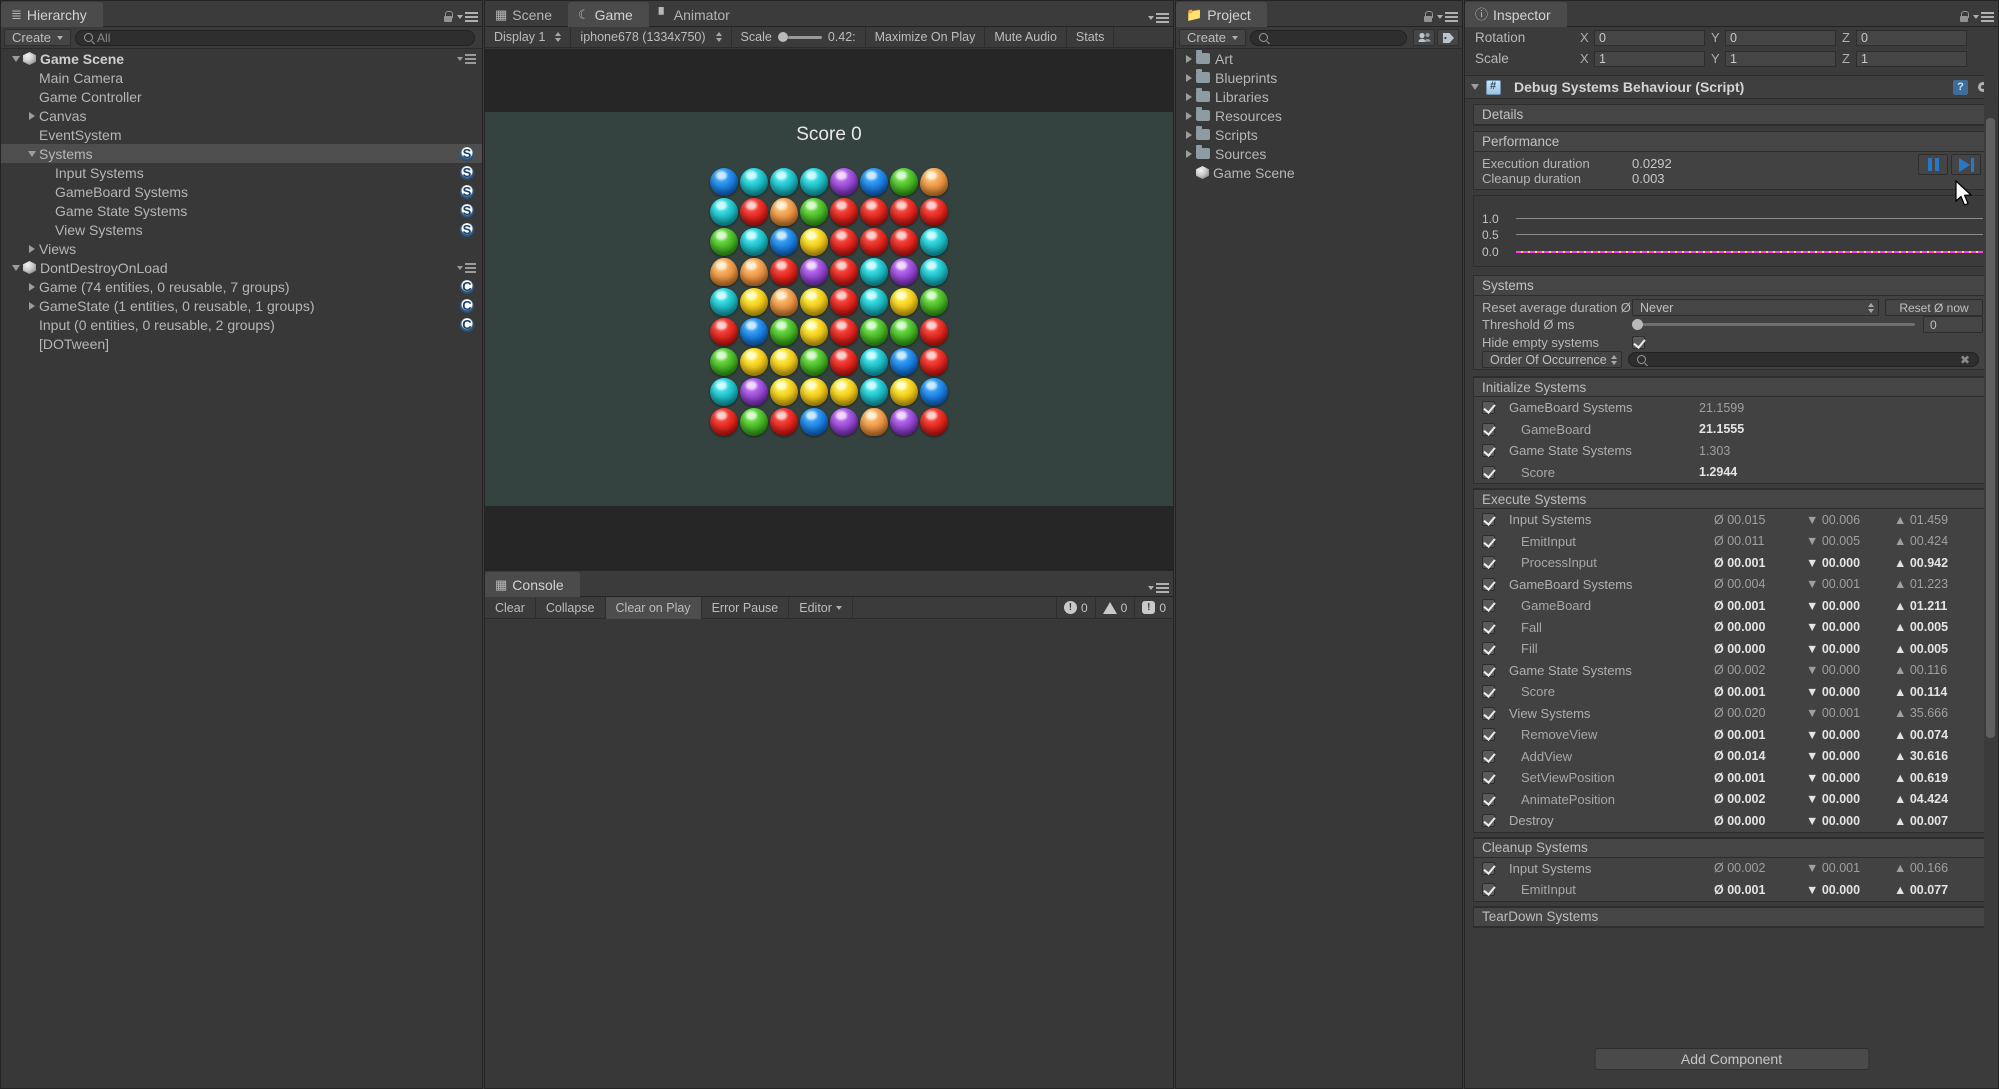 The image size is (1999, 1089). I want to click on system-row: Score 1.2944, so click(1731, 473).